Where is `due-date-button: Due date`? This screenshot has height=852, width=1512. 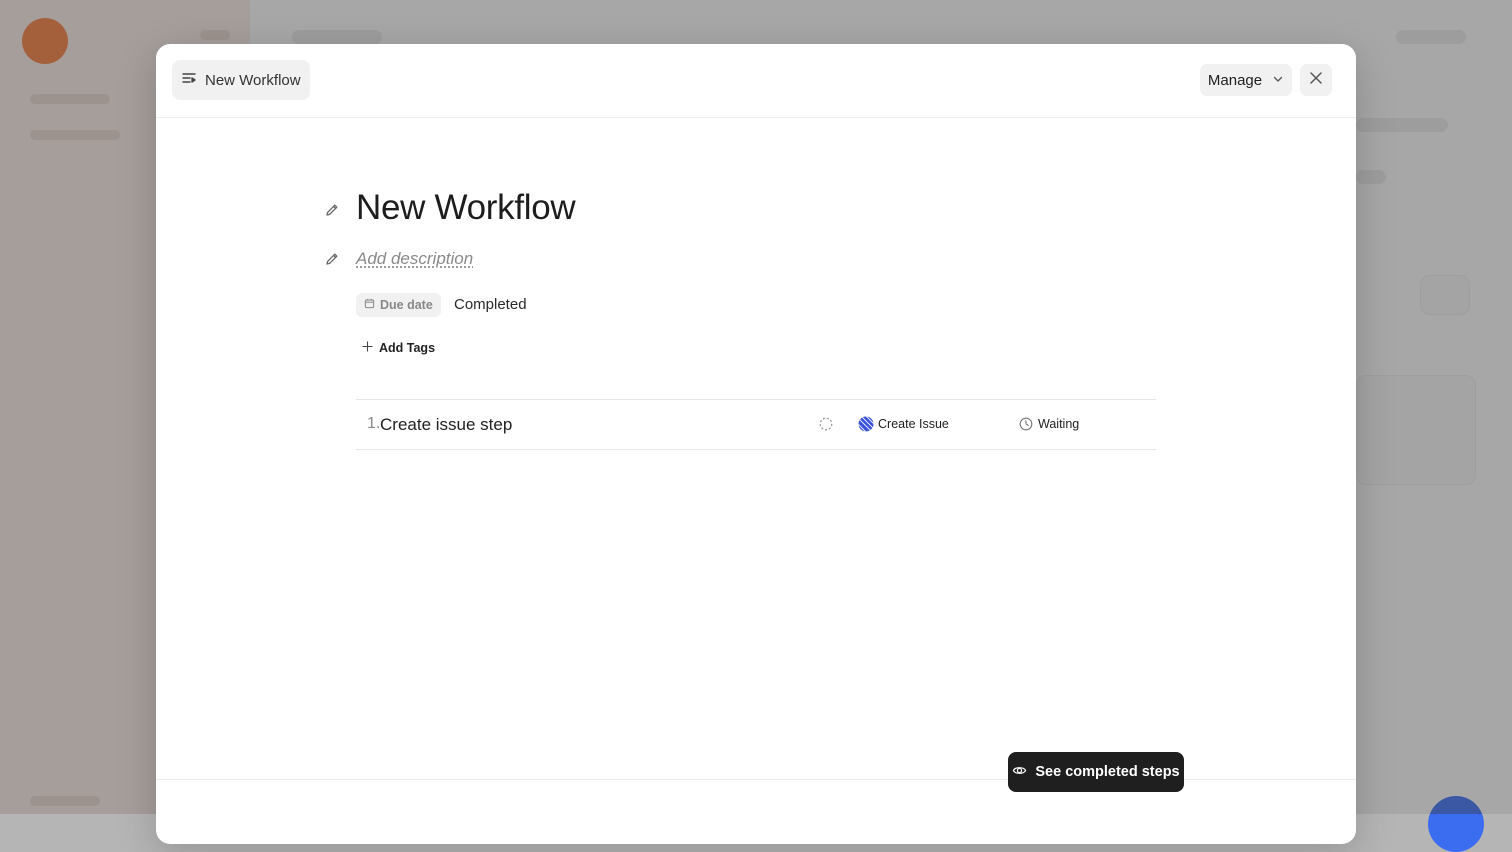
due-date-button: Due date is located at coordinates (398, 305).